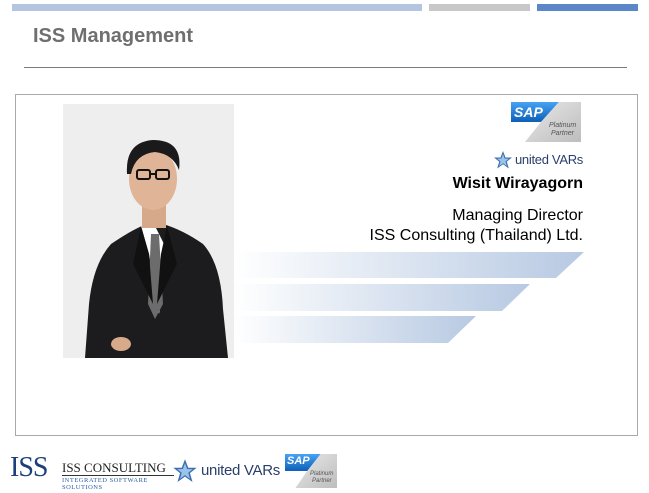  What do you see at coordinates (517, 183) in the screenshot?
I see `person-name: Wisit Wirayagorn` at bounding box center [517, 183].